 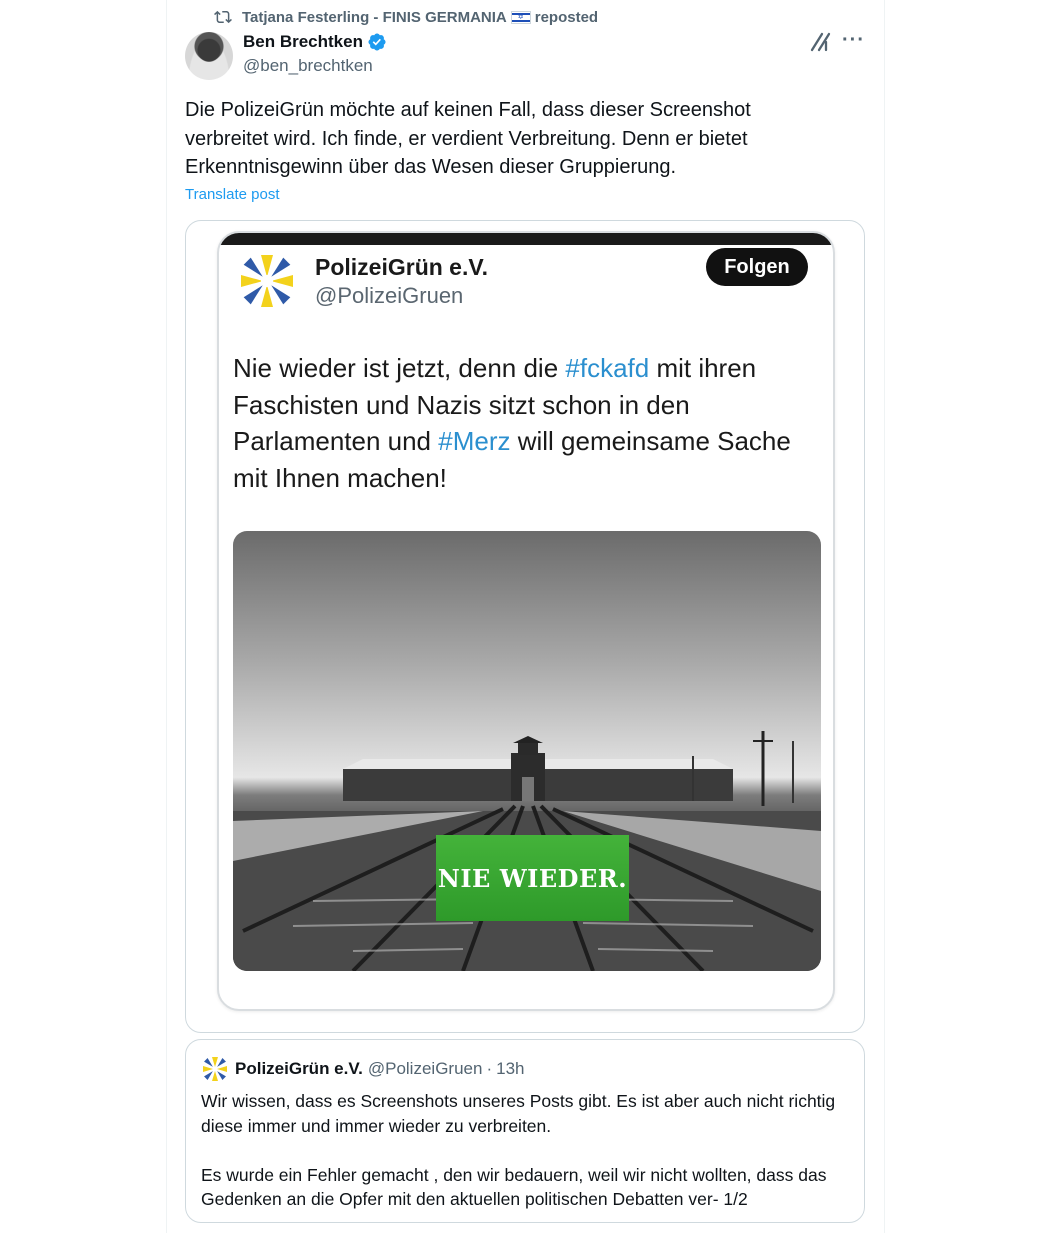 I want to click on hashtag-merz: #Merz, so click(x=474, y=441).